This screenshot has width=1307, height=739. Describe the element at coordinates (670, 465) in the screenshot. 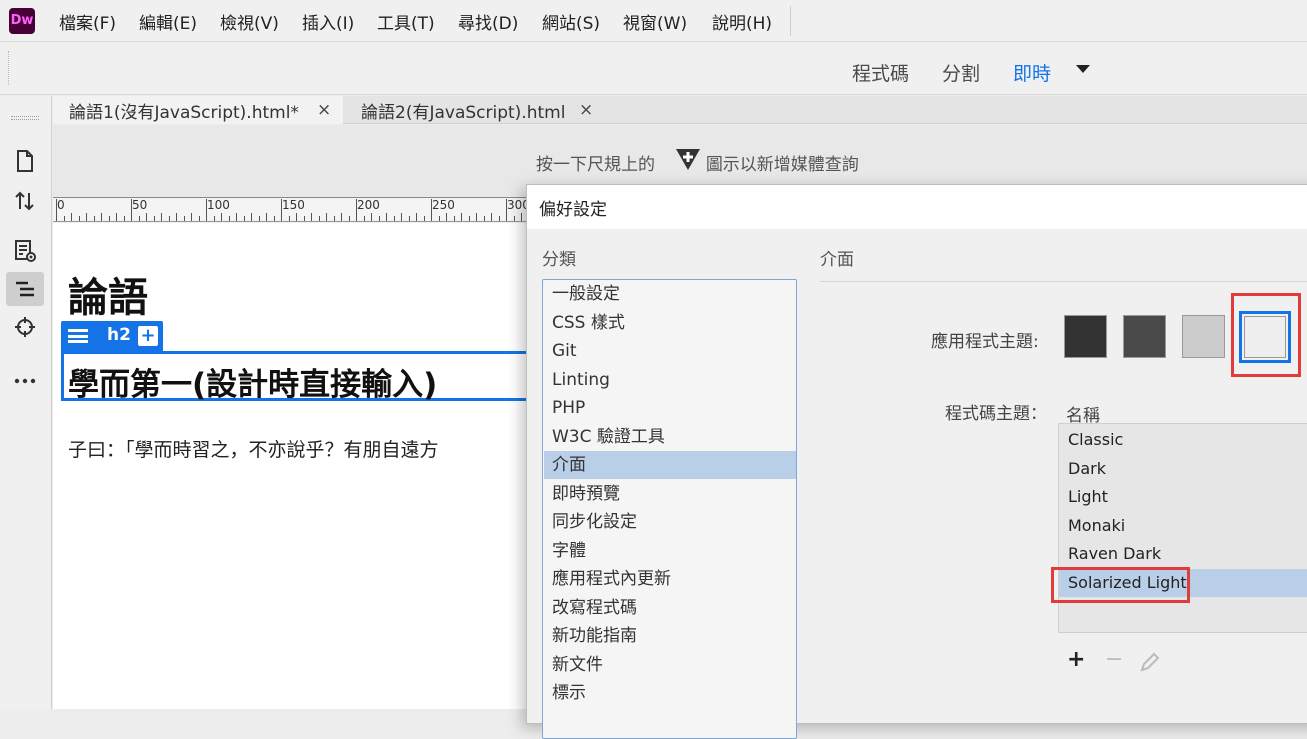

I see `category-item-interface: 介面` at that location.